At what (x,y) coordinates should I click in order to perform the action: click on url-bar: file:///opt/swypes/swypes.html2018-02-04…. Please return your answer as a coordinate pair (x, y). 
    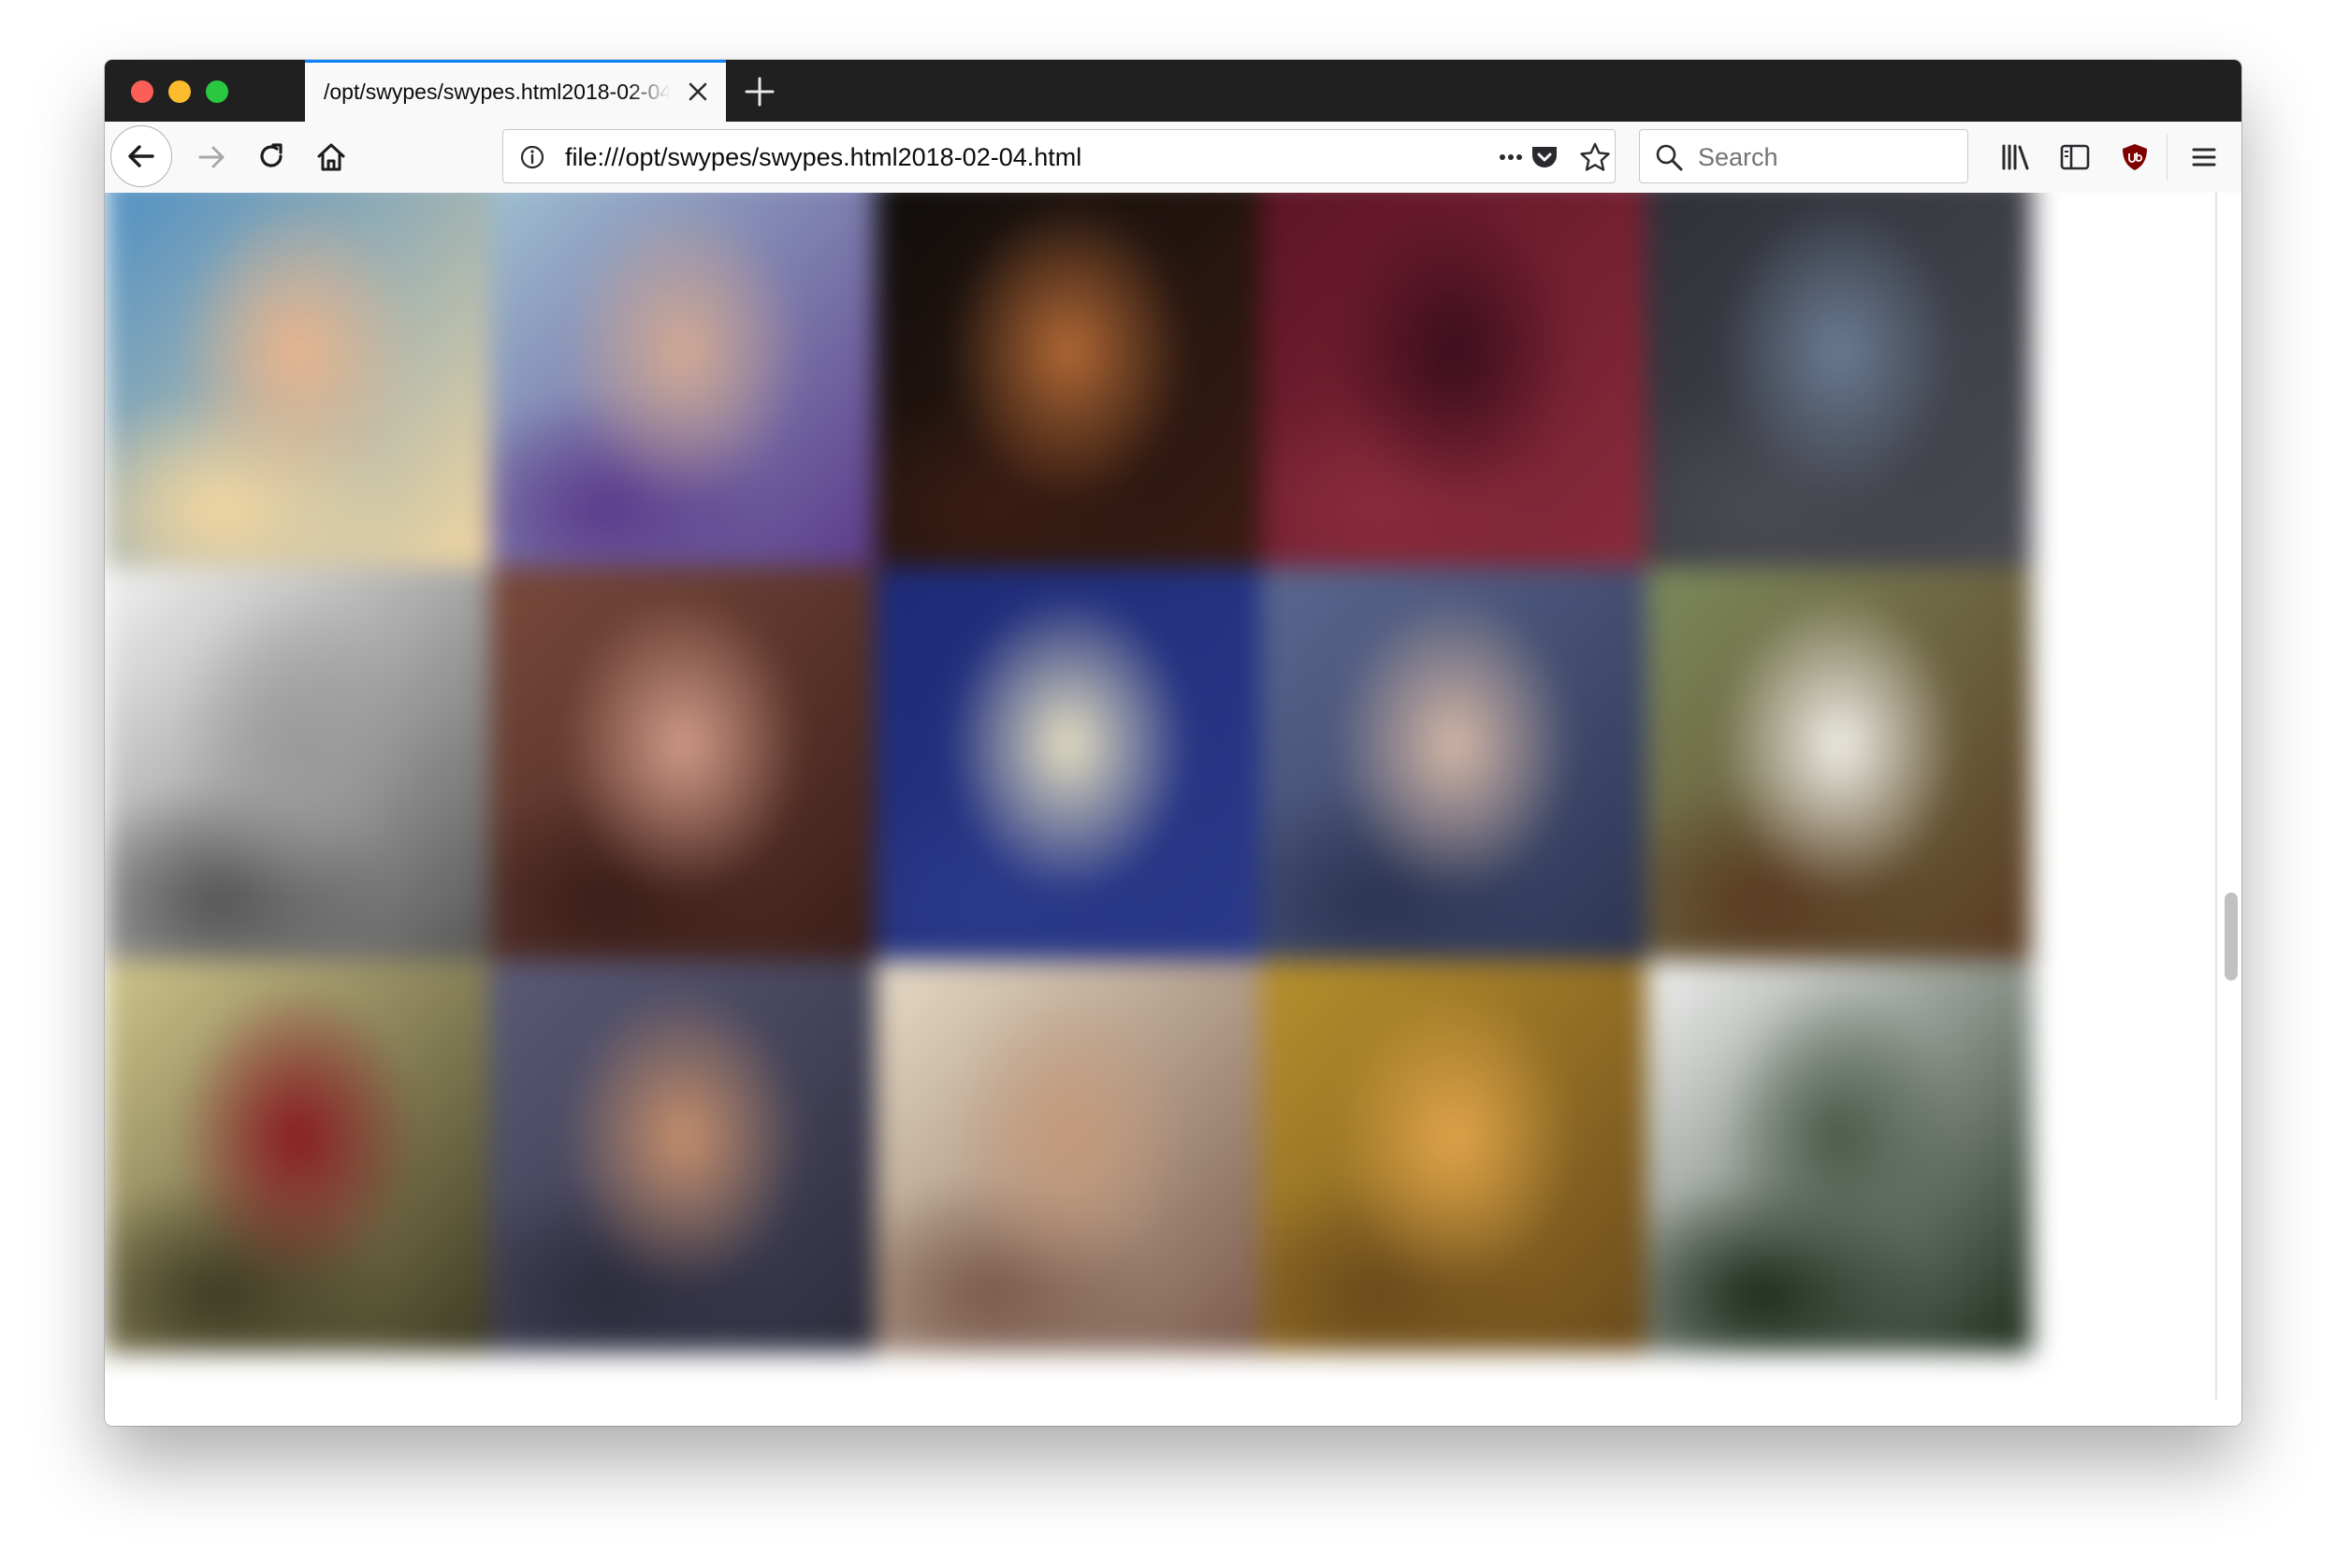
    Looking at the image, I should click on (1059, 156).